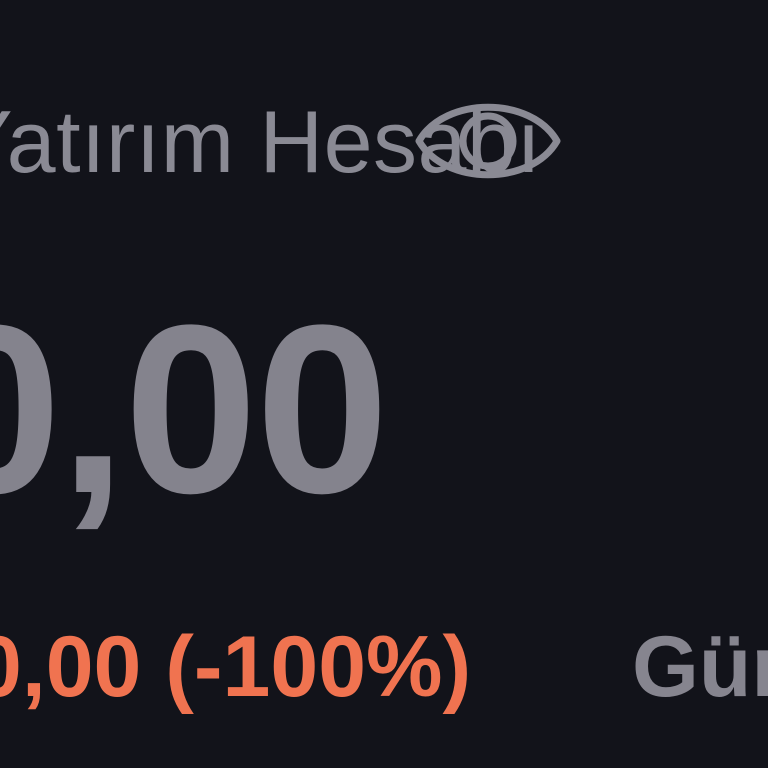 This screenshot has height=768, width=768. Describe the element at coordinates (700, 667) in the screenshot. I see `period-selector-day: Gün` at that location.